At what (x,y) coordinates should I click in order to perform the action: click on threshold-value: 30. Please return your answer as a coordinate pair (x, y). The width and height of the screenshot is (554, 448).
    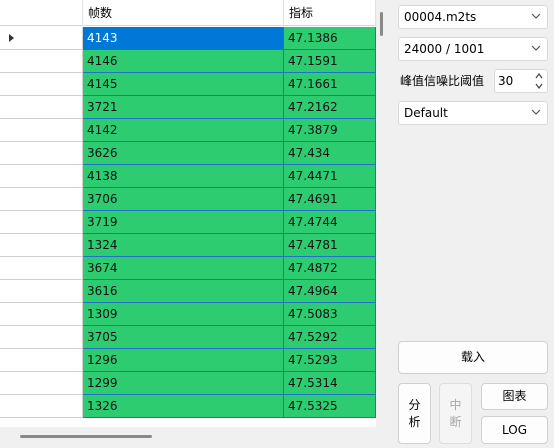
    Looking at the image, I should click on (505, 81).